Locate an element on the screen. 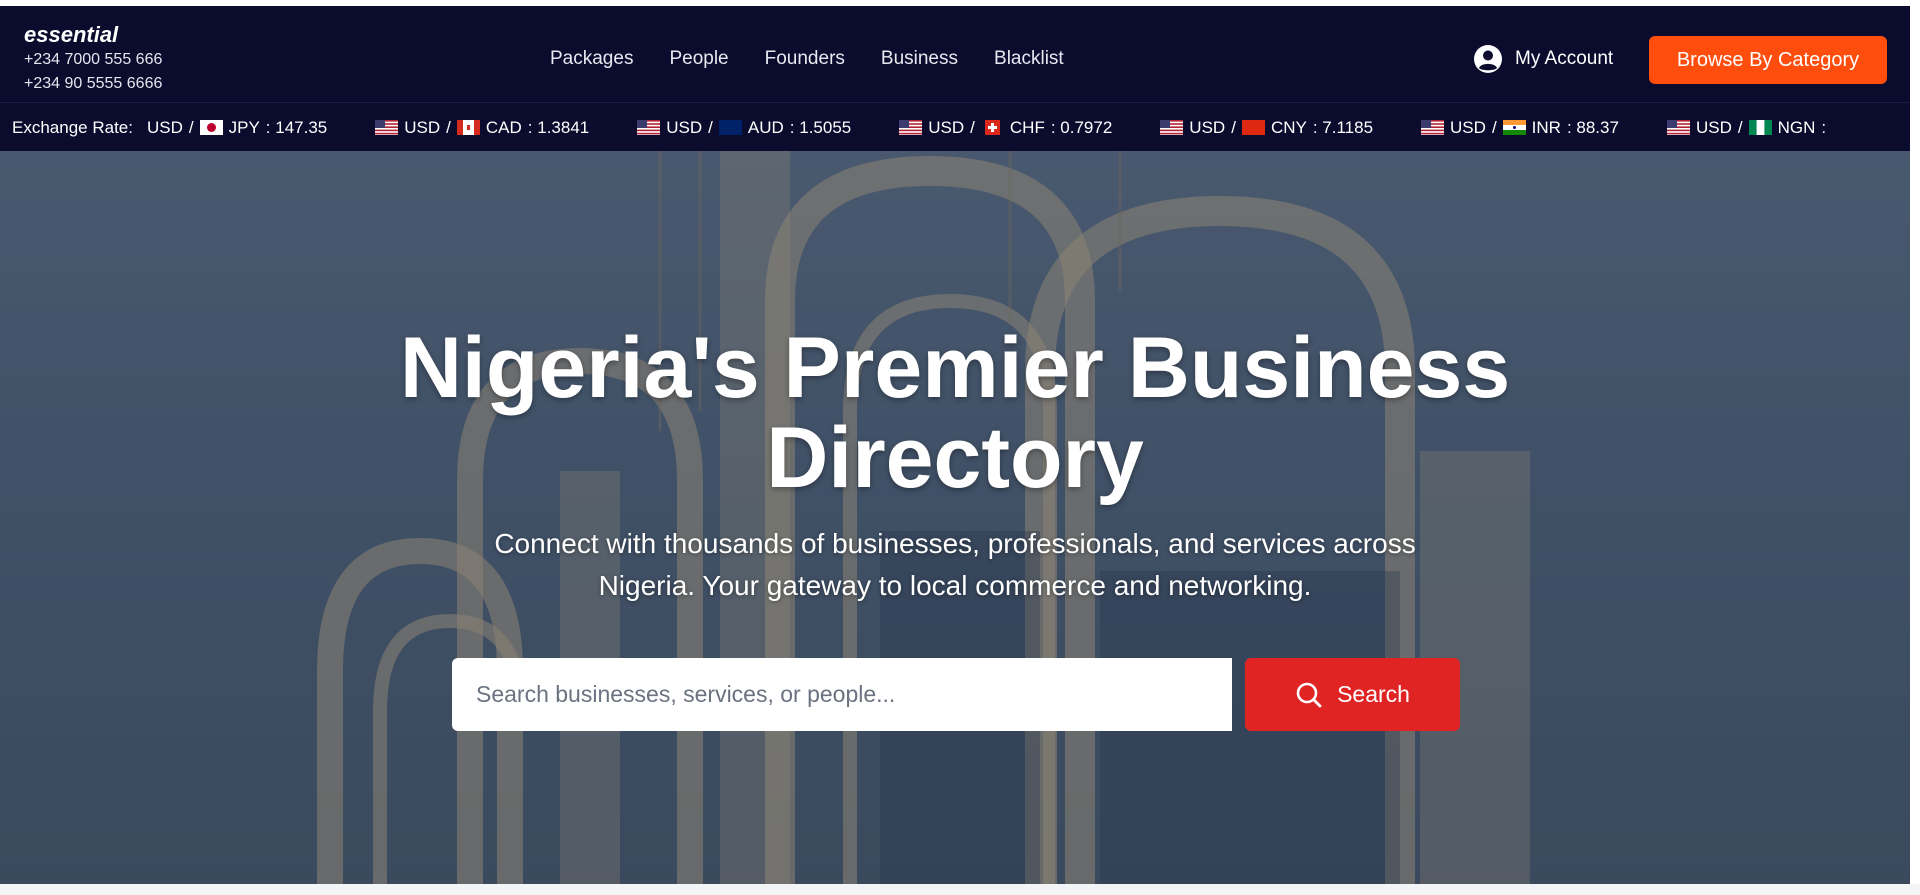 This screenshot has width=1920, height=895. brand-logo: essential is located at coordinates (93, 35).